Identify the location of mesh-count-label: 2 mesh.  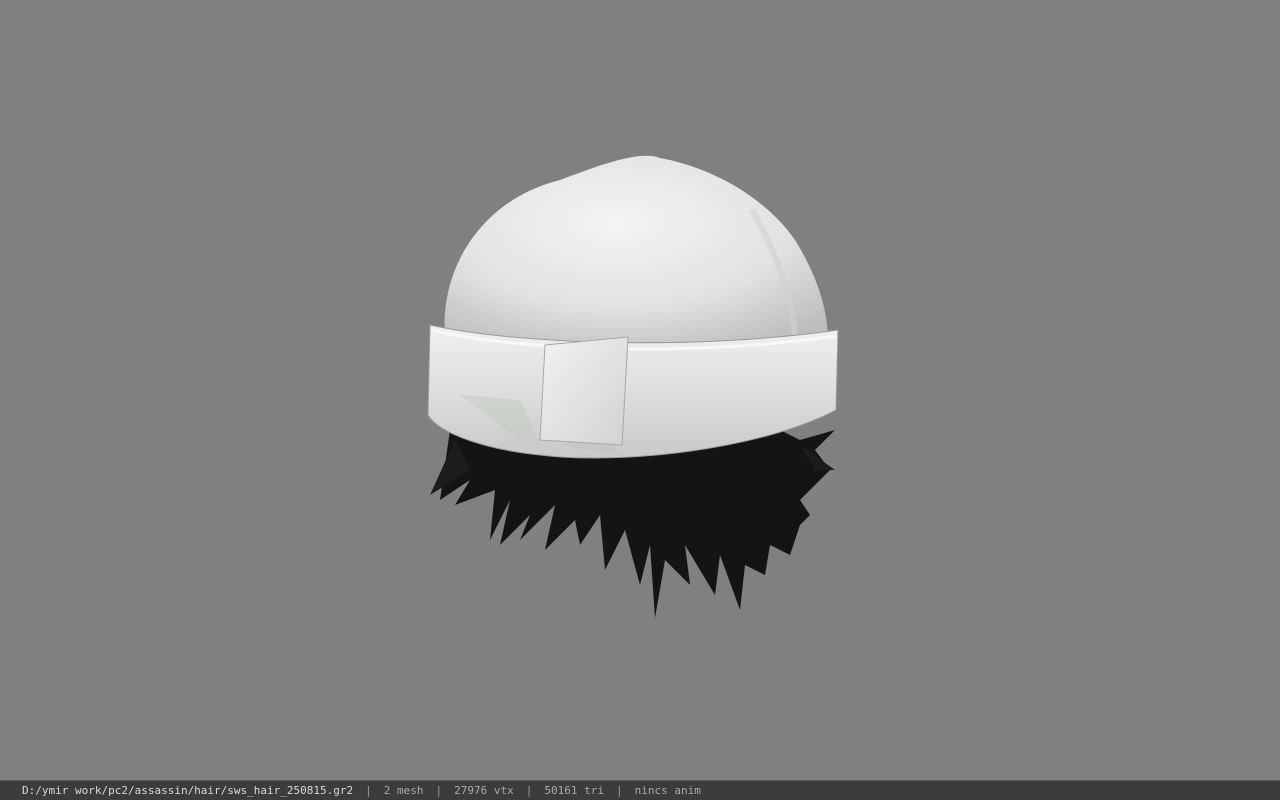
(403, 790).